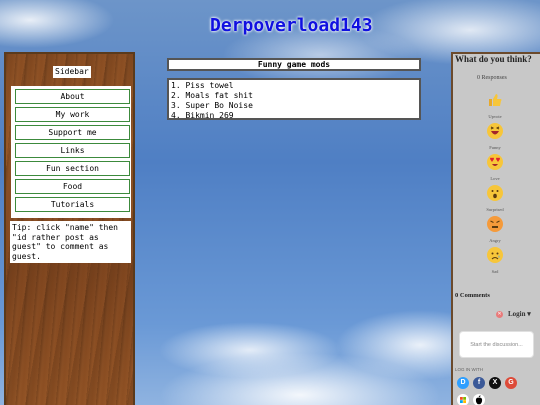 The image size is (540, 405). I want to click on nav-link-links: Links, so click(72, 150).